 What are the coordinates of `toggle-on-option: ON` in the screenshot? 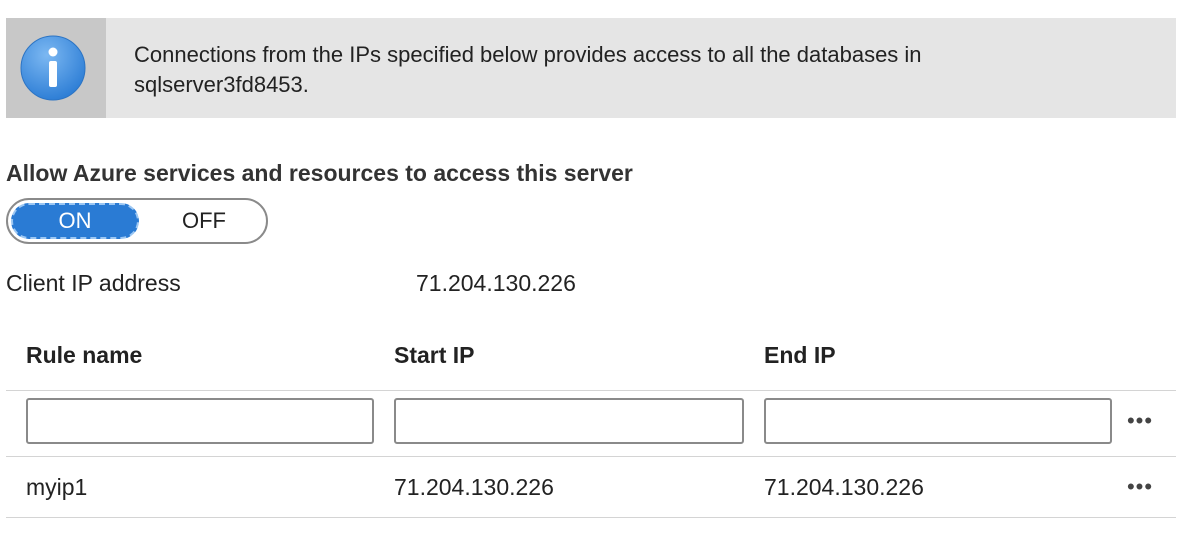 It's located at (75, 221).